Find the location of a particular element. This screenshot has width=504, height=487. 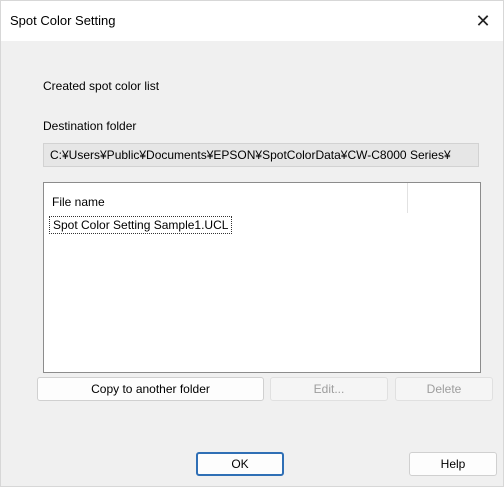

help-button: Help is located at coordinates (453, 464).